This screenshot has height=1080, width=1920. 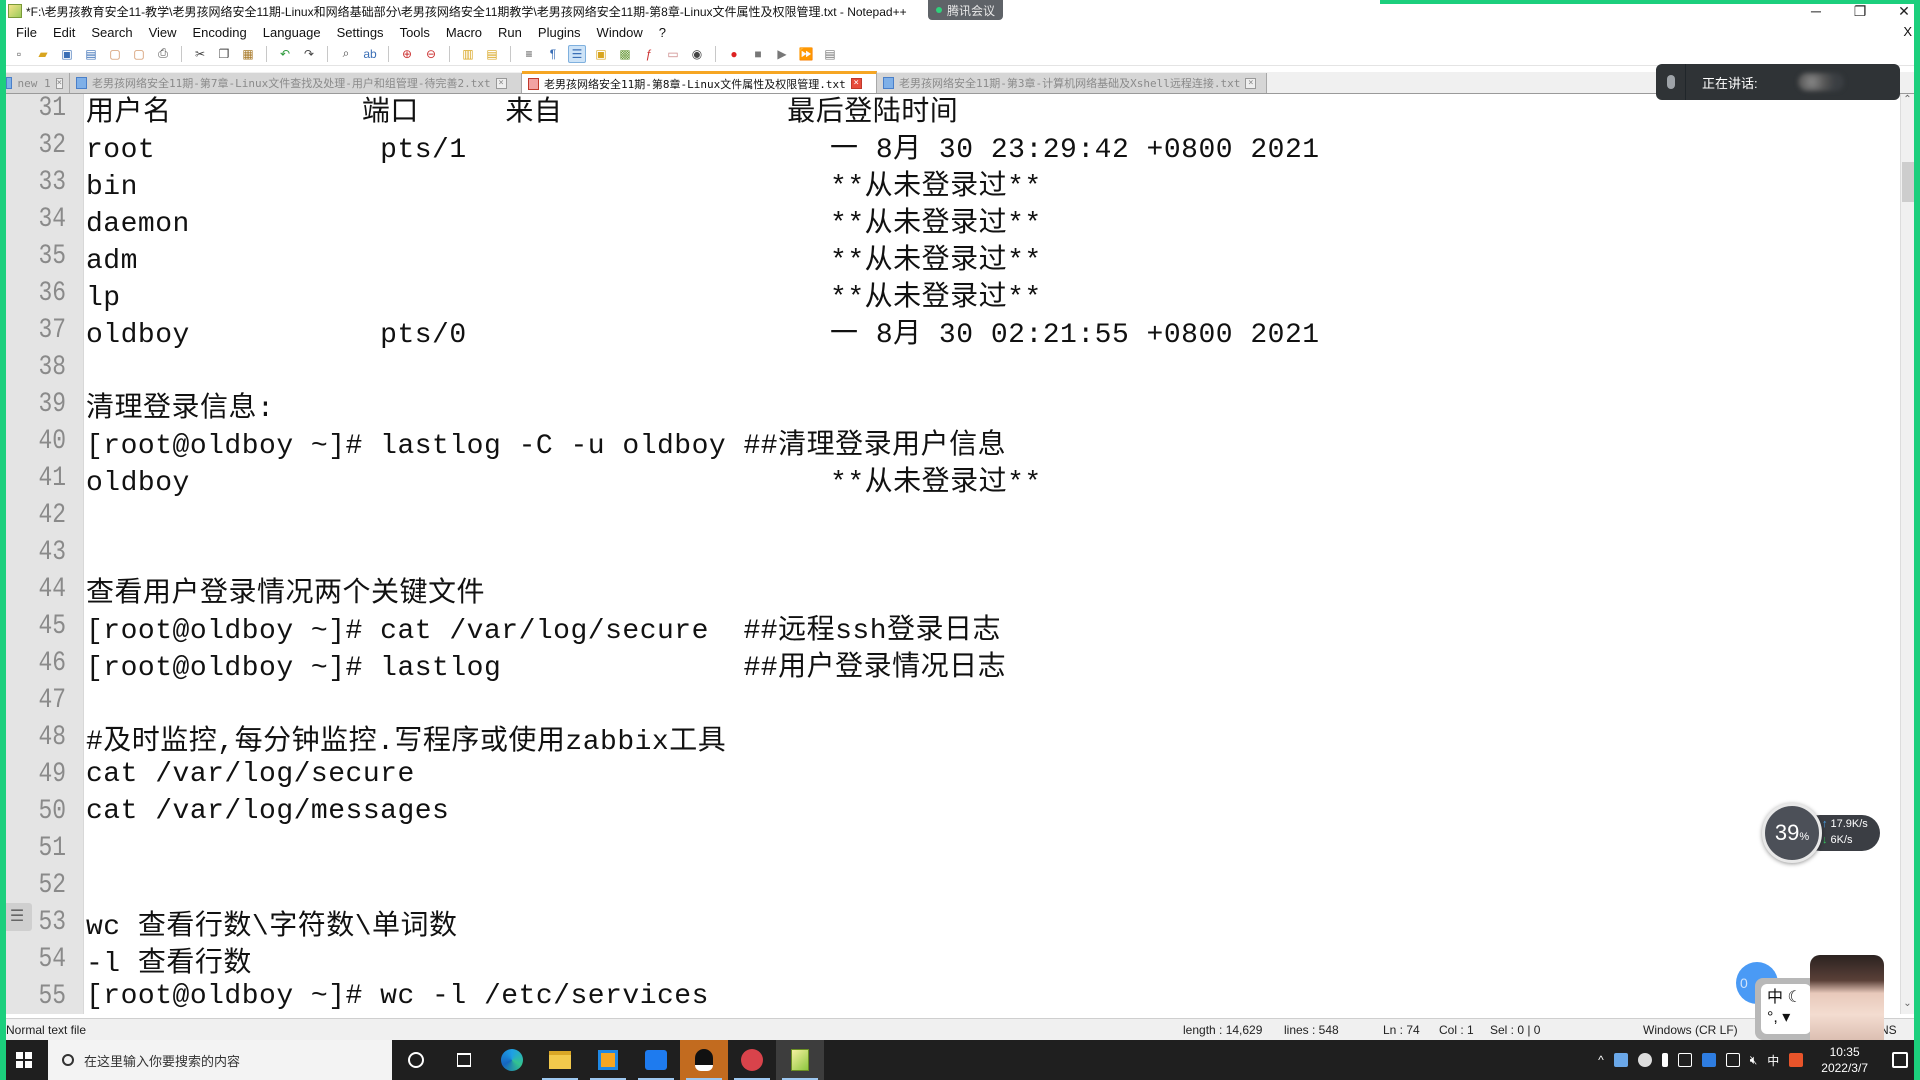 What do you see at coordinates (529, 54) in the screenshot?
I see `word-wrap-icon: ≡` at bounding box center [529, 54].